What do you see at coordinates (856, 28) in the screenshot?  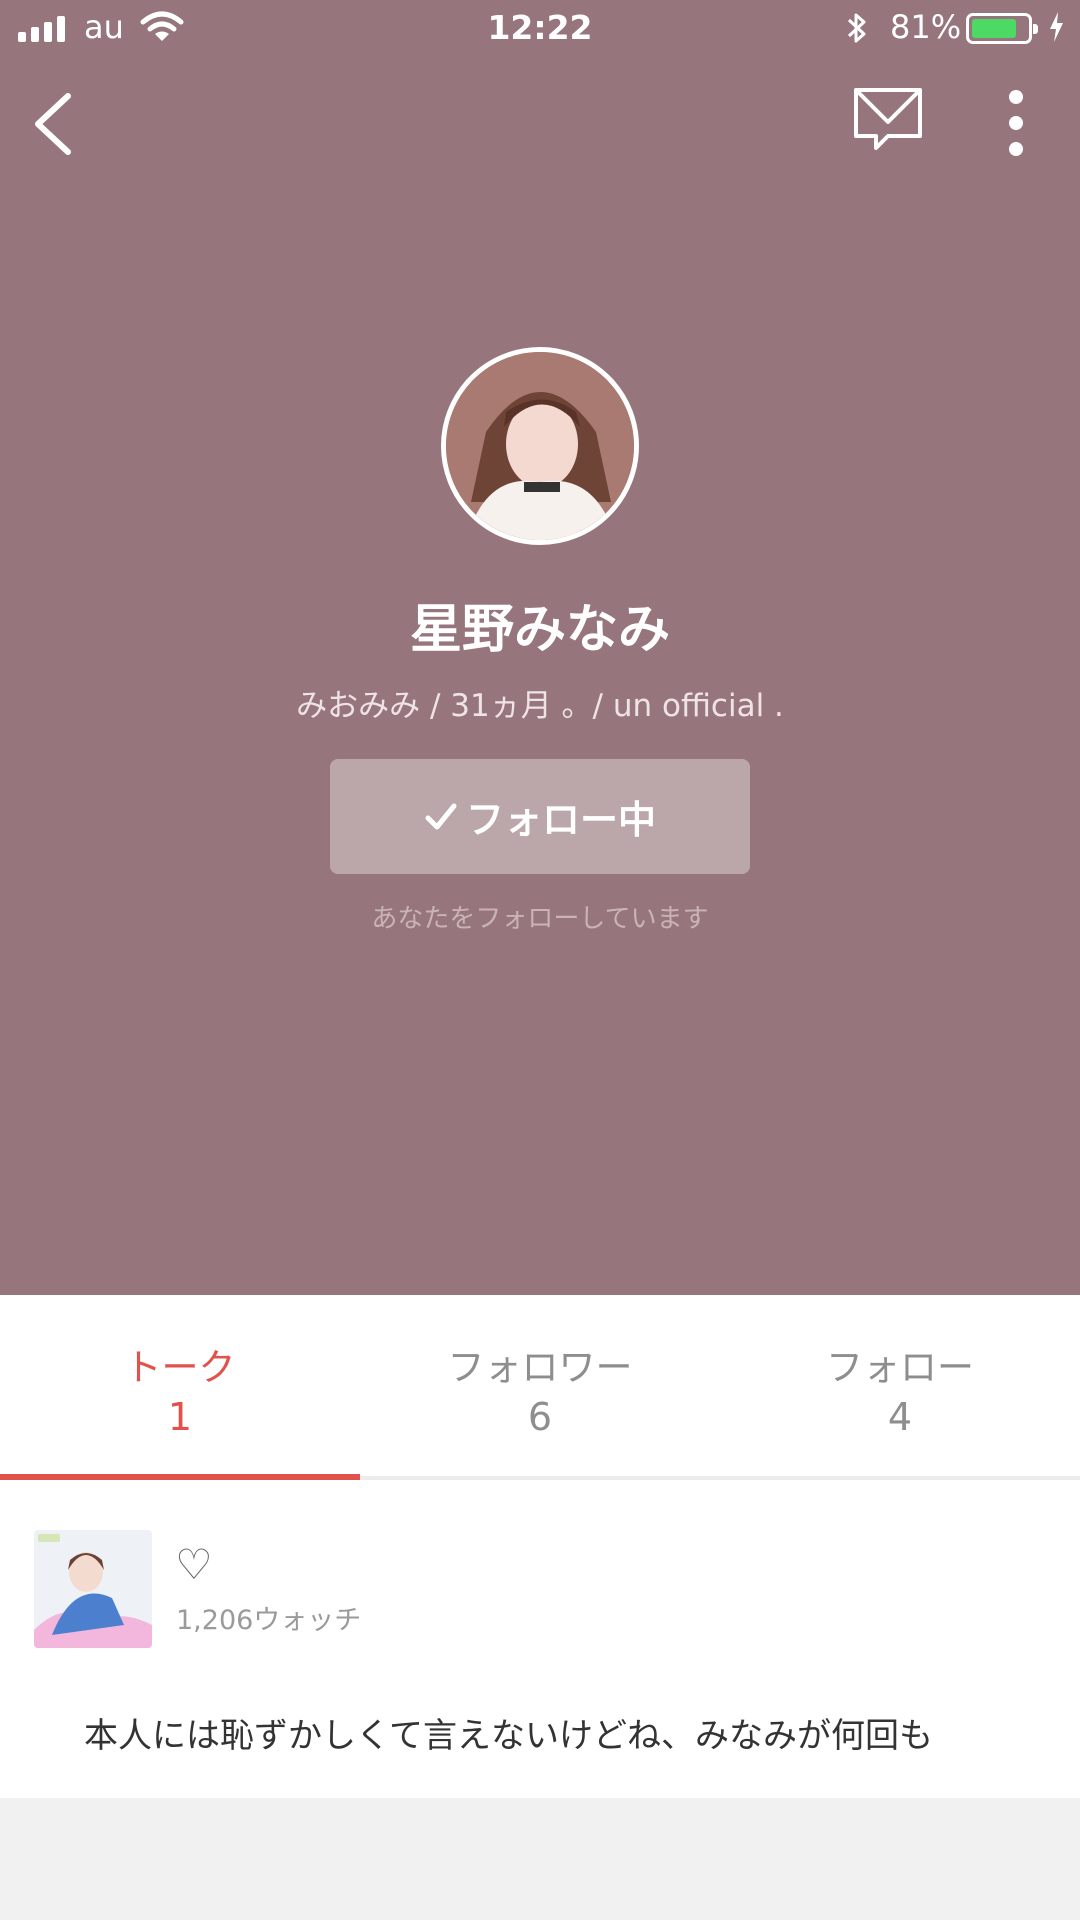 I see `bluetooth-icon` at bounding box center [856, 28].